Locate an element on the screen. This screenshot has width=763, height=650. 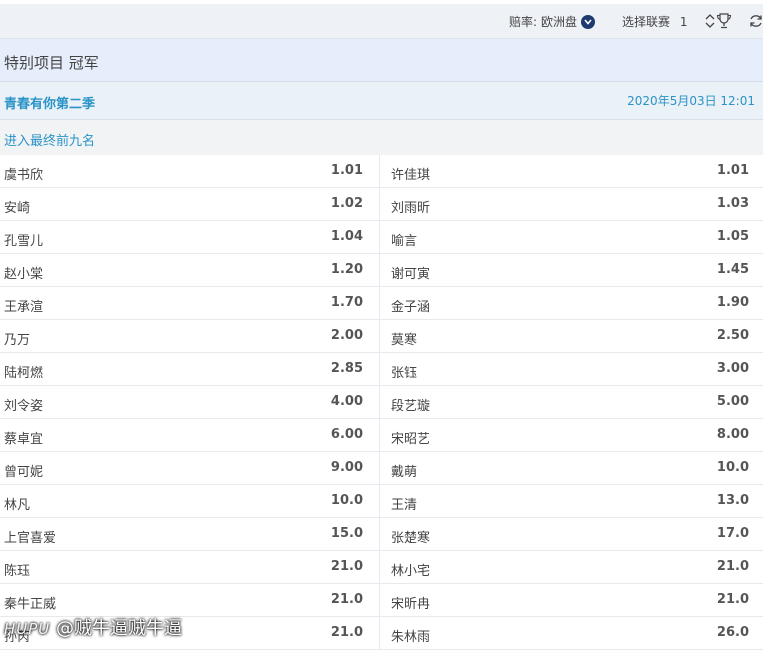
selection-cell: 安崎 1.02 is located at coordinates (190, 204).